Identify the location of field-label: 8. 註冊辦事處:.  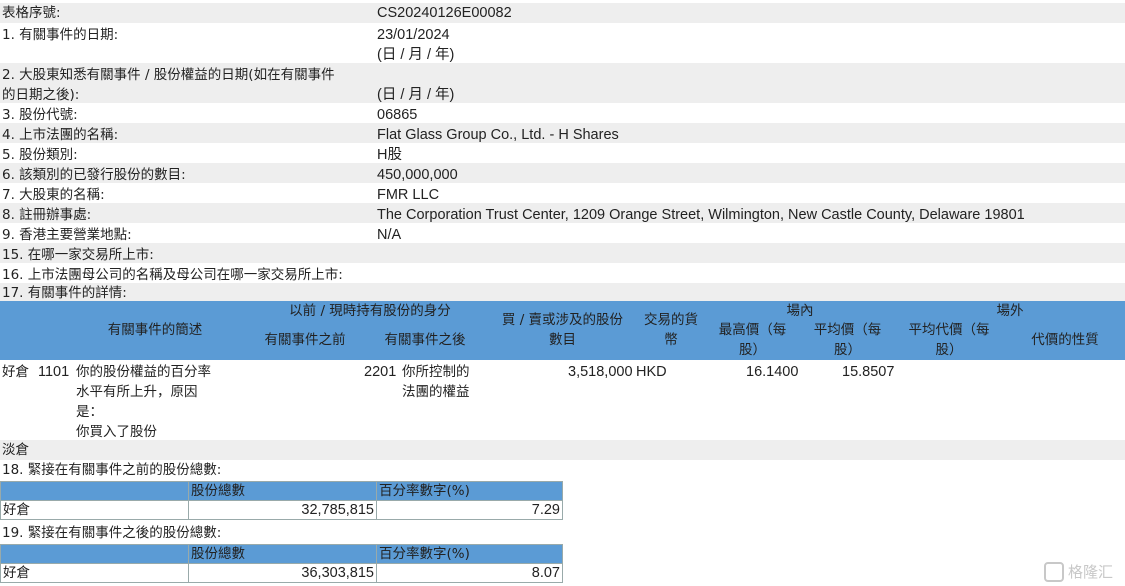
(47, 215).